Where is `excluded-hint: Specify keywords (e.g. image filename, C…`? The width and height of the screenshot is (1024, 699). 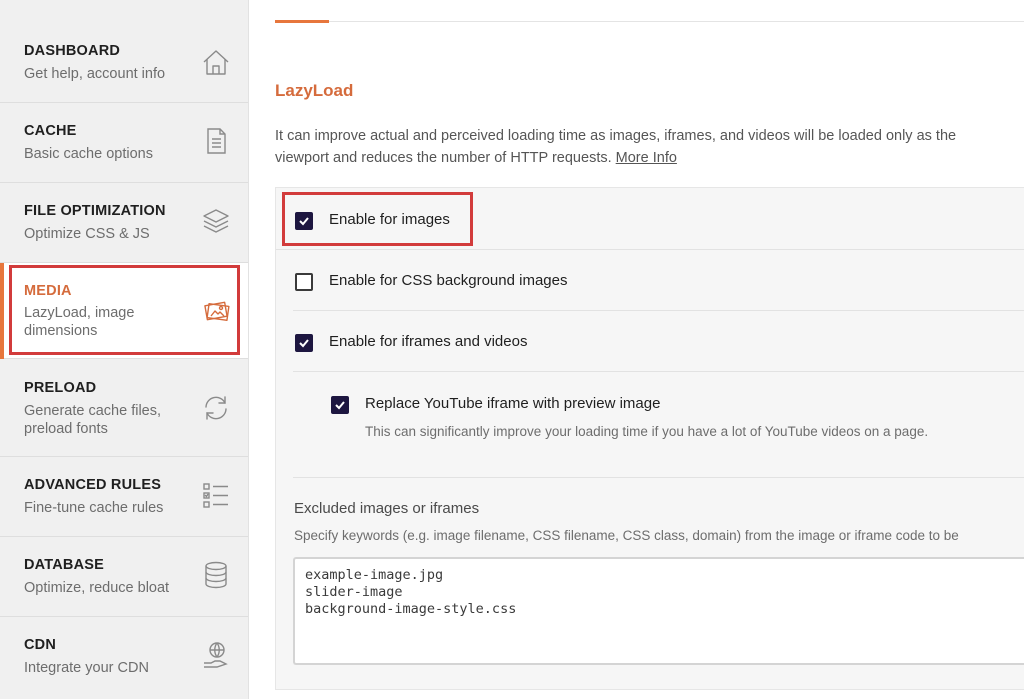
excluded-hint: Specify keywords (e.g. image filename, C… is located at coordinates (626, 535).